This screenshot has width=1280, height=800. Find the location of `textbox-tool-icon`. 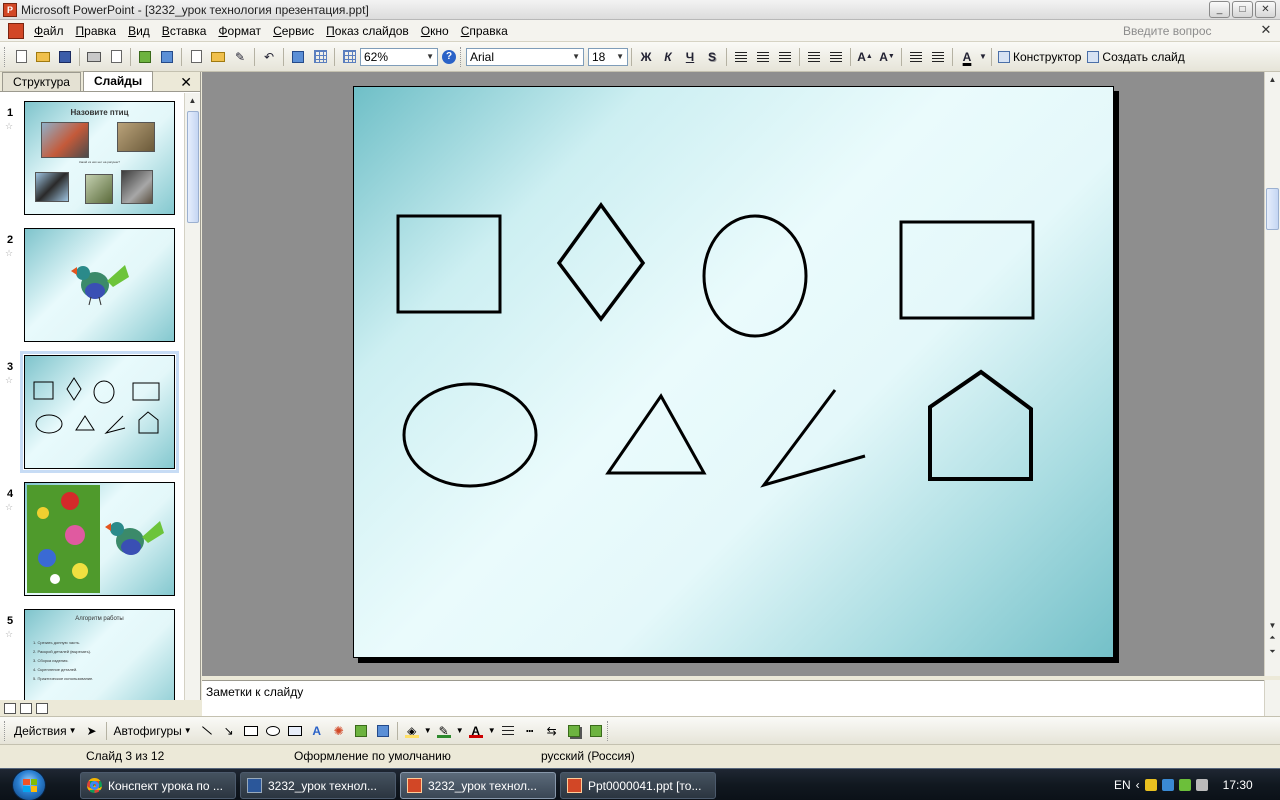

textbox-tool-icon is located at coordinates (295, 731).